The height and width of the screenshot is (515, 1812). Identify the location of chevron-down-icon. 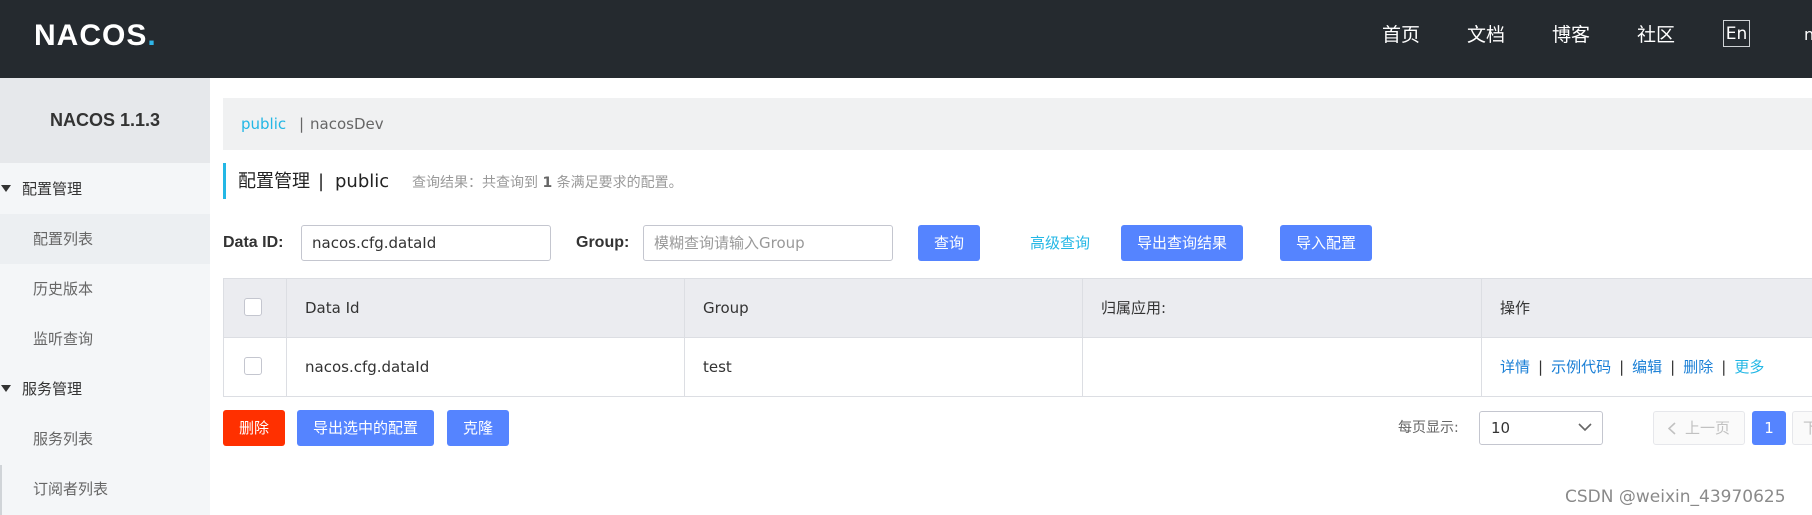
(1585, 427).